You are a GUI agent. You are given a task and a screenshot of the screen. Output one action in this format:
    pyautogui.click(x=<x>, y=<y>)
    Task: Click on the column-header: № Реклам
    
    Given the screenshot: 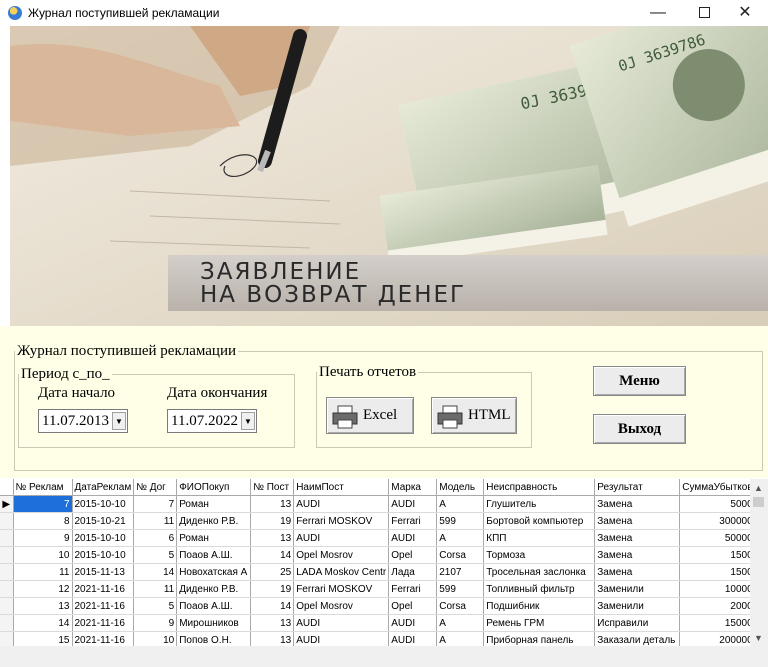 What is the action you would take?
    pyautogui.click(x=43, y=487)
    